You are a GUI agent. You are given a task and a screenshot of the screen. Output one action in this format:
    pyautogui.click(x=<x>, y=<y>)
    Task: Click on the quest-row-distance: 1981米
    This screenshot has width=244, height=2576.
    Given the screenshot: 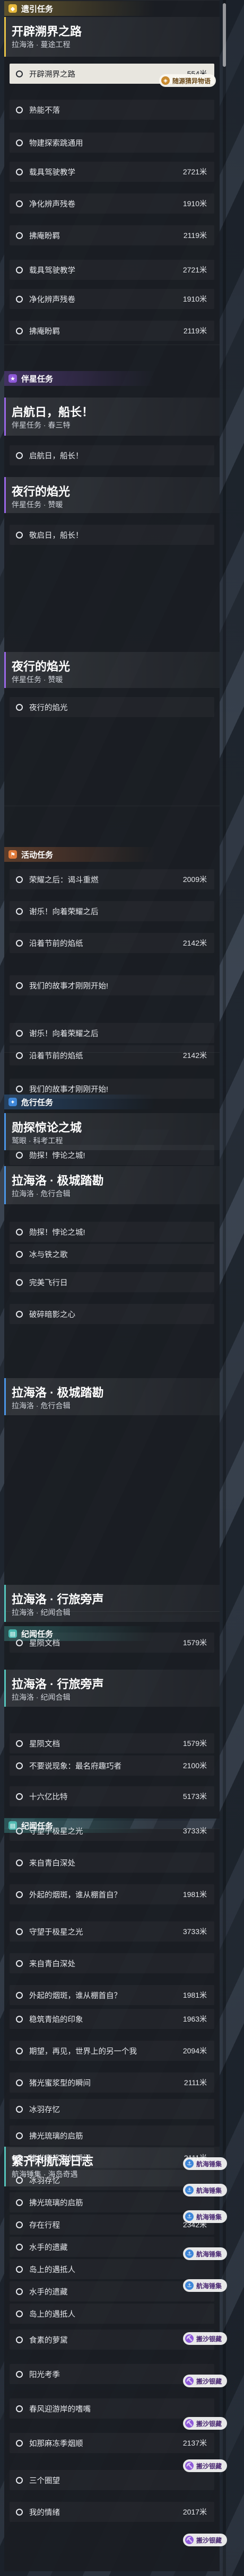 What is the action you would take?
    pyautogui.click(x=195, y=1894)
    